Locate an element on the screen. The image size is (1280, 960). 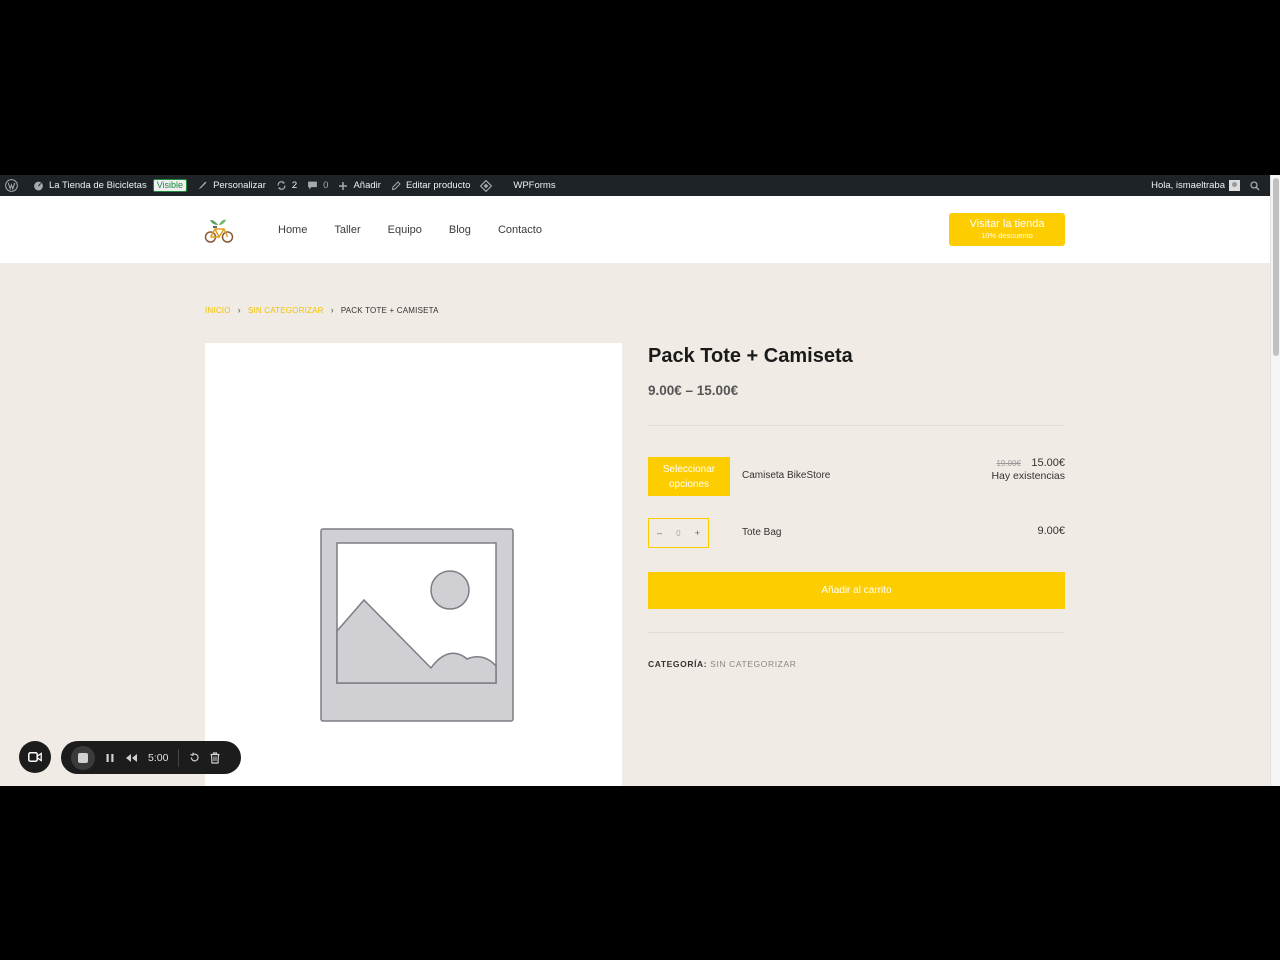
select-options-button: Seleccionar opciones is located at coordinates (689, 476).